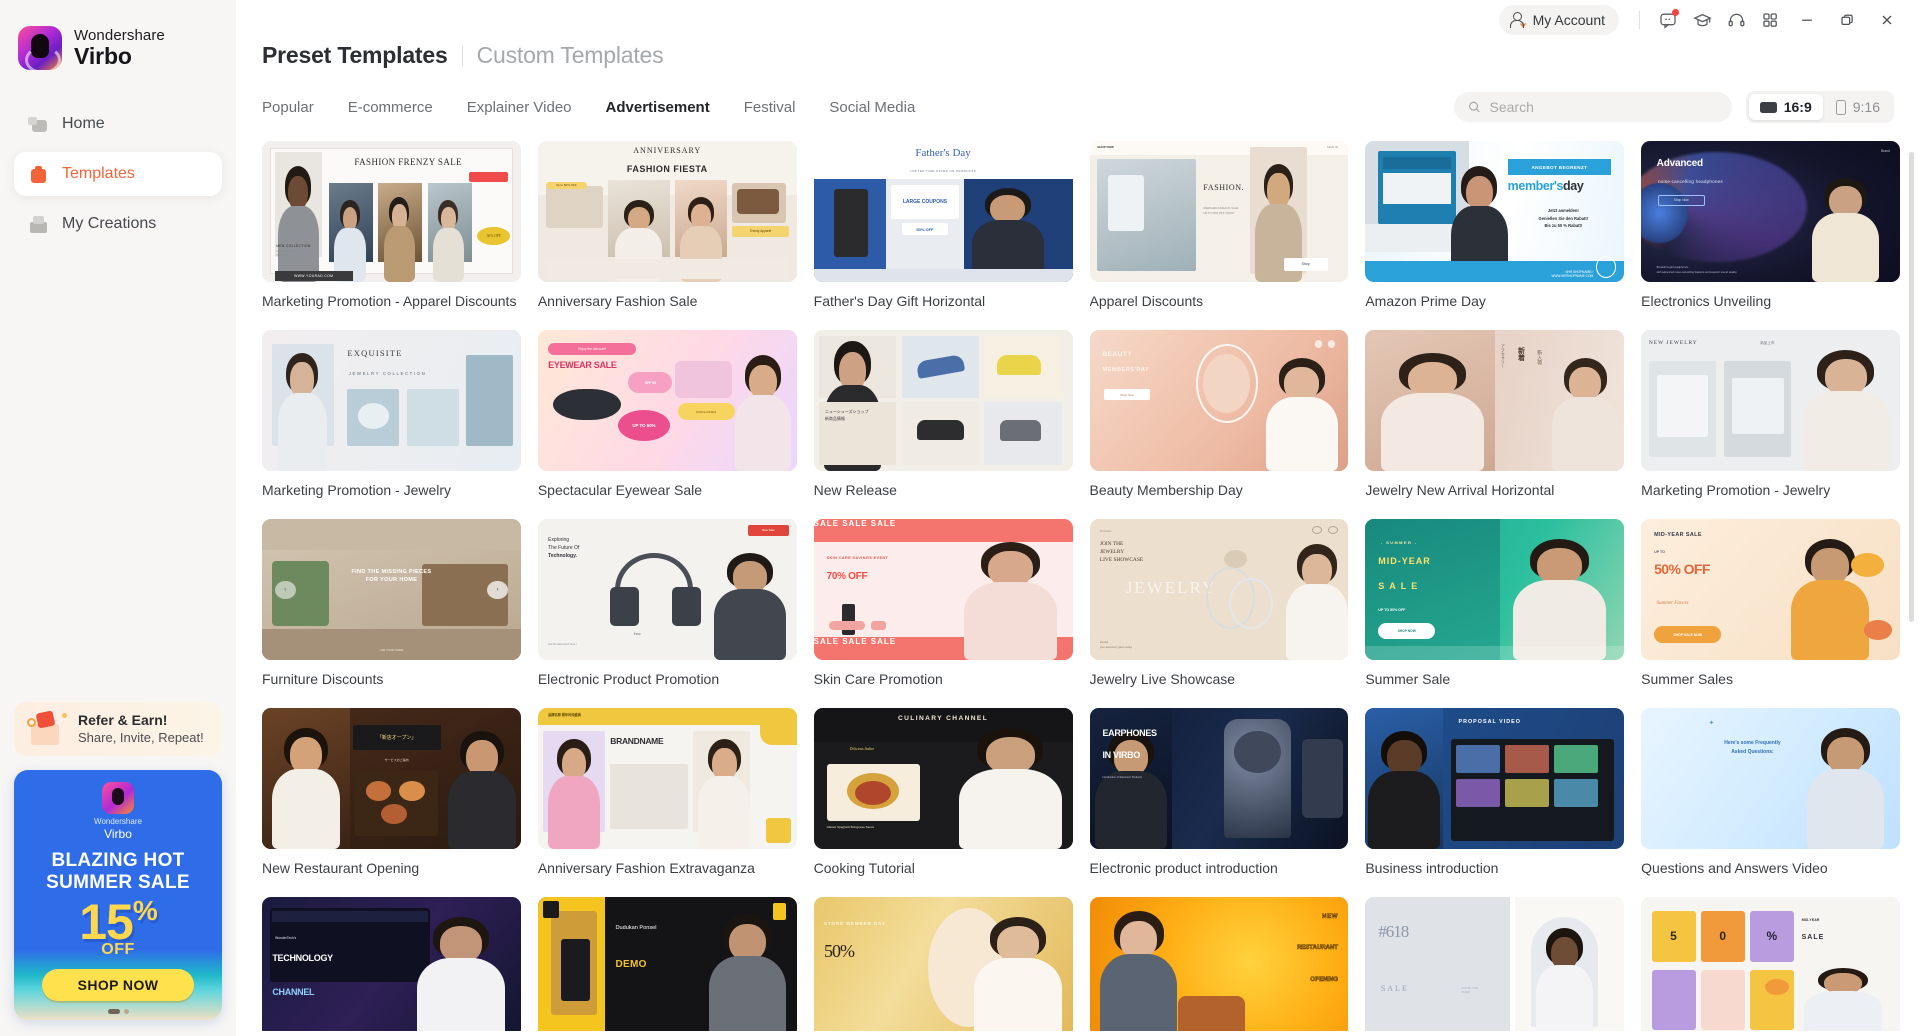 The height and width of the screenshot is (1036, 1920). I want to click on search-icon, so click(1474, 107).